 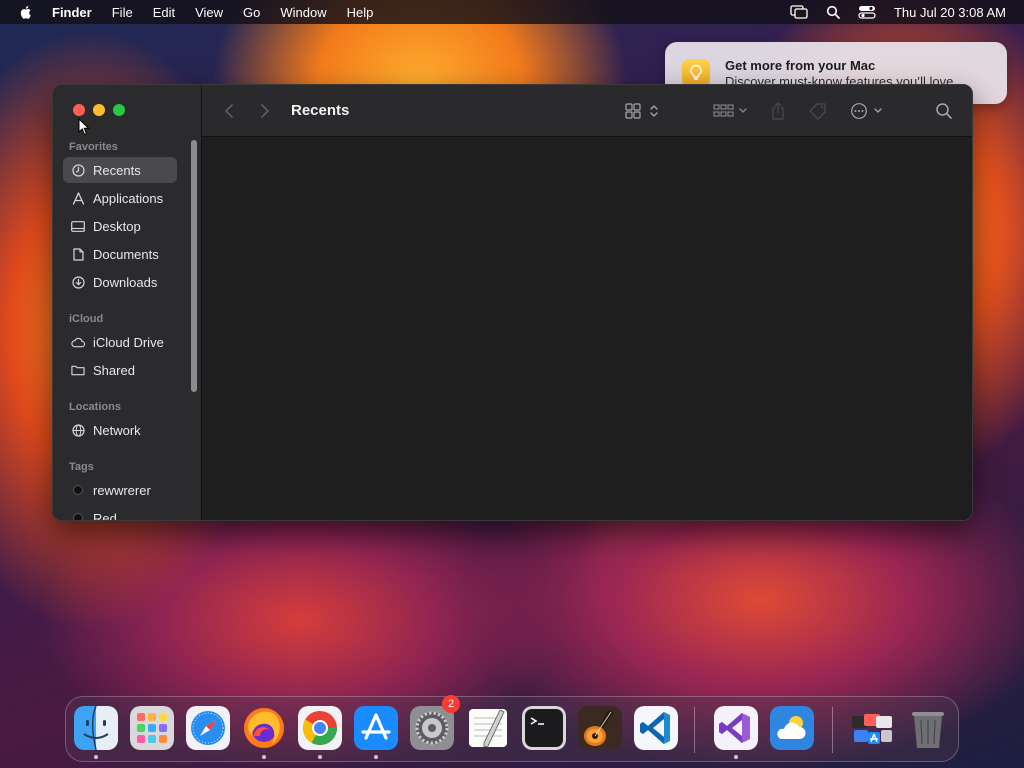 What do you see at coordinates (128, 198) in the screenshot?
I see `sidebar-item-label: Applications` at bounding box center [128, 198].